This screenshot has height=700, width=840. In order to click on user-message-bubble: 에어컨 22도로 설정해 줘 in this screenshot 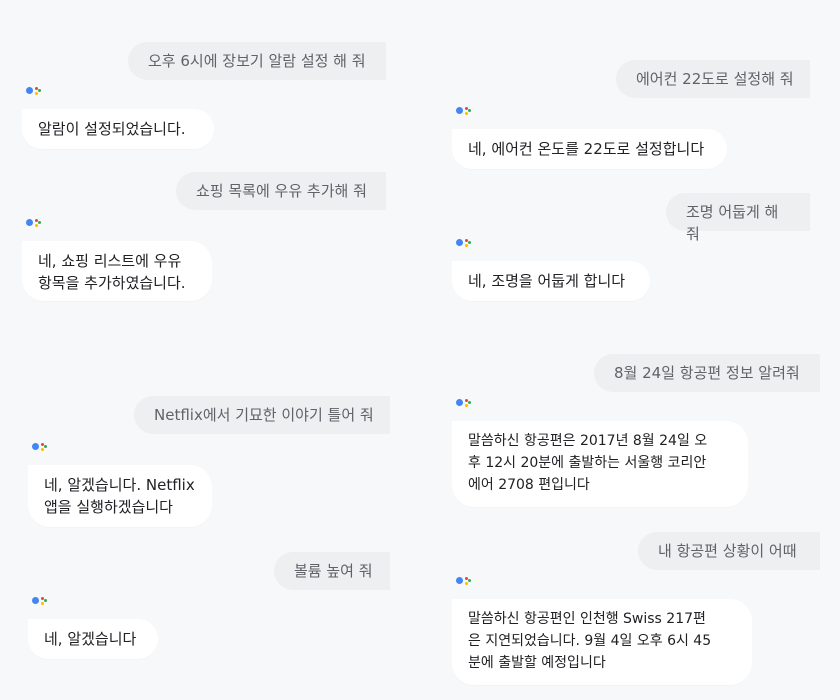, I will do `click(713, 79)`.